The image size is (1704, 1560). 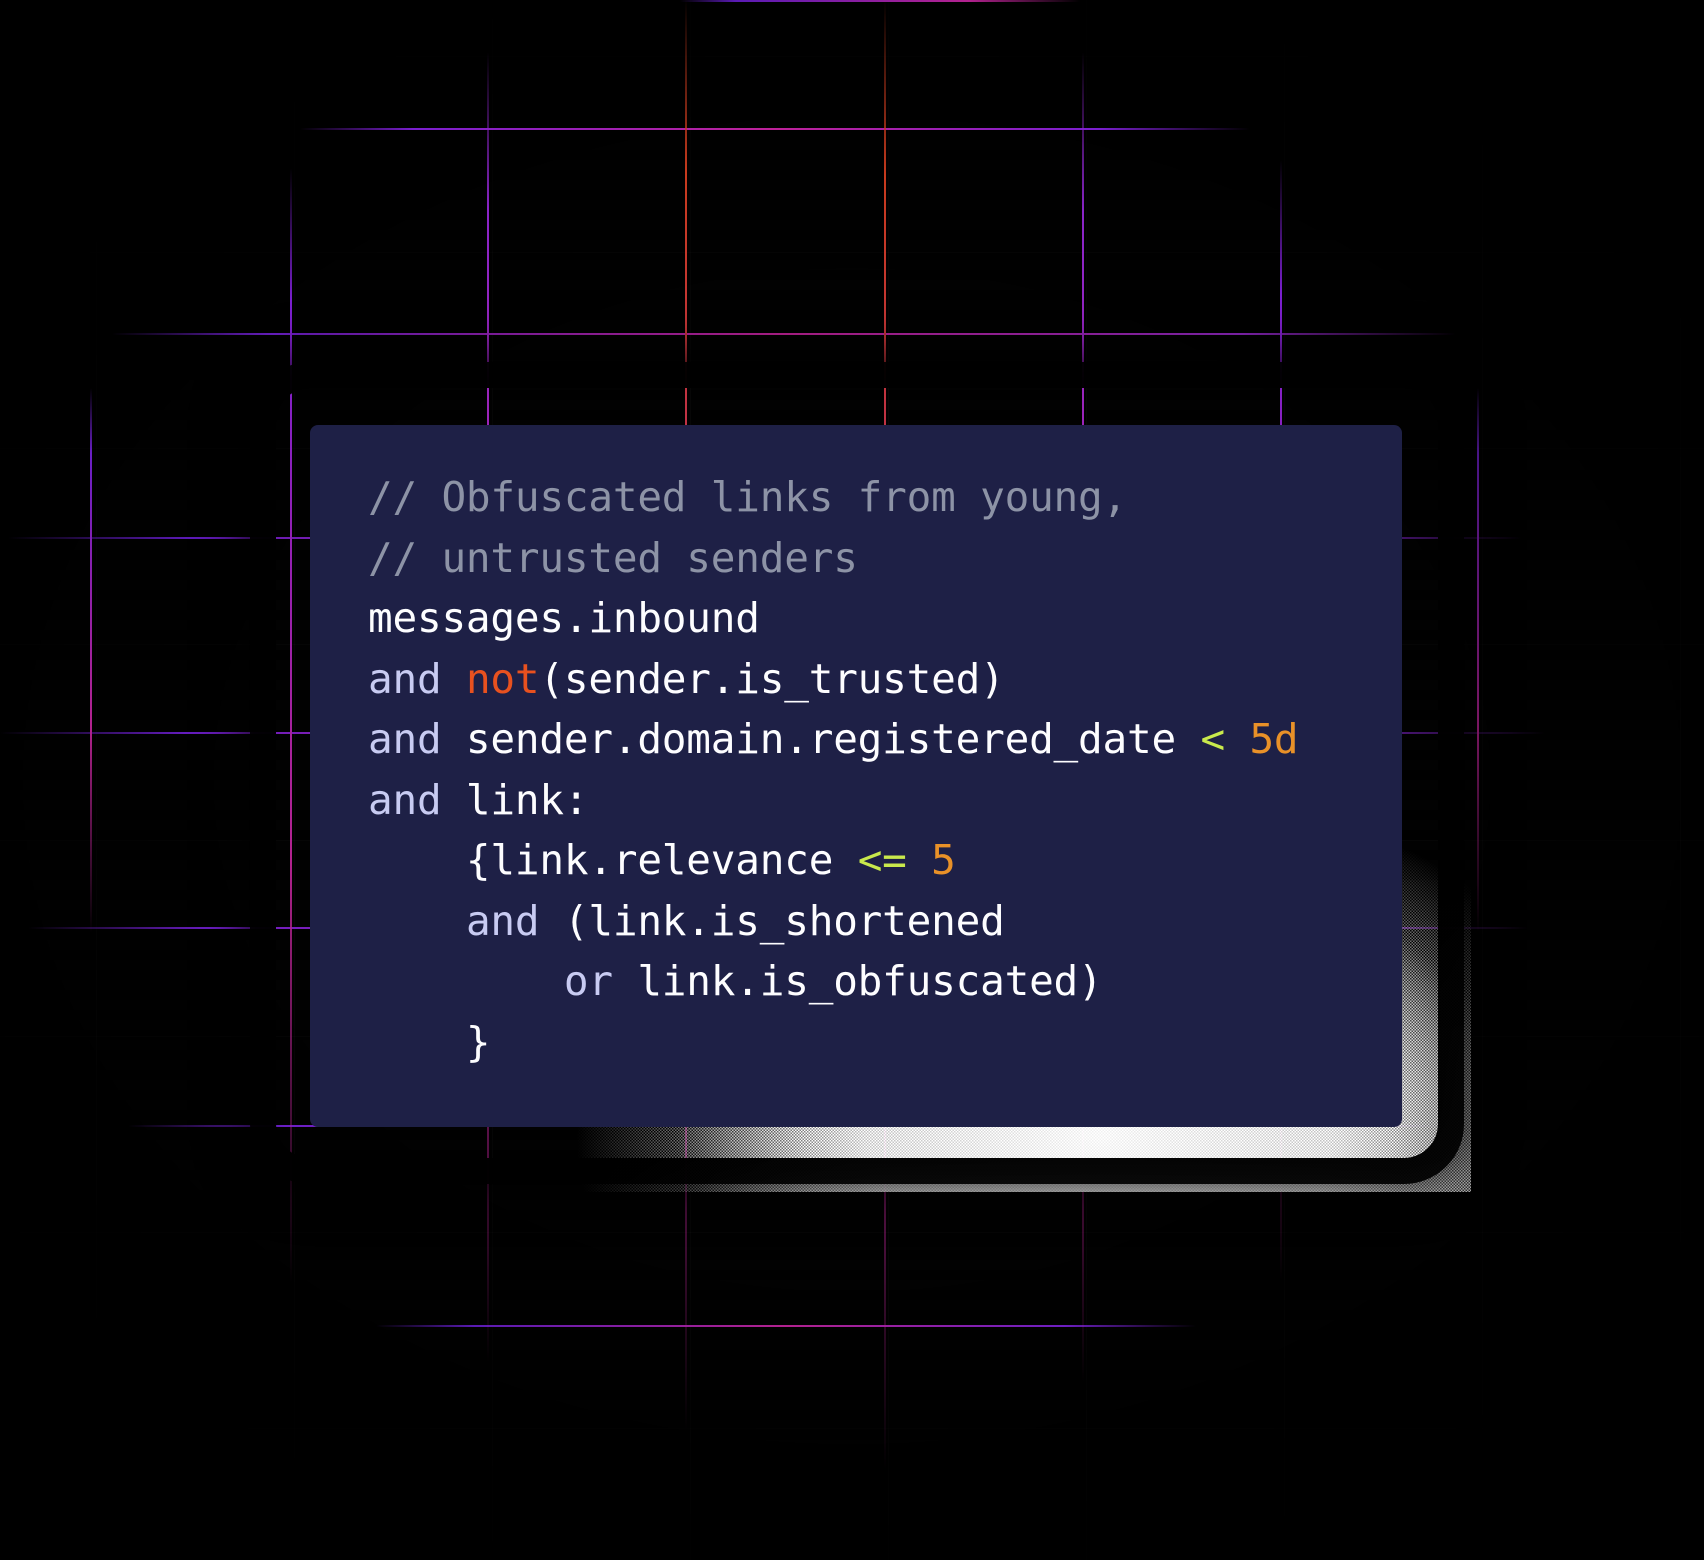 What do you see at coordinates (748, 497) in the screenshot?
I see `code-token-comment: // Obfuscated links from young,` at bounding box center [748, 497].